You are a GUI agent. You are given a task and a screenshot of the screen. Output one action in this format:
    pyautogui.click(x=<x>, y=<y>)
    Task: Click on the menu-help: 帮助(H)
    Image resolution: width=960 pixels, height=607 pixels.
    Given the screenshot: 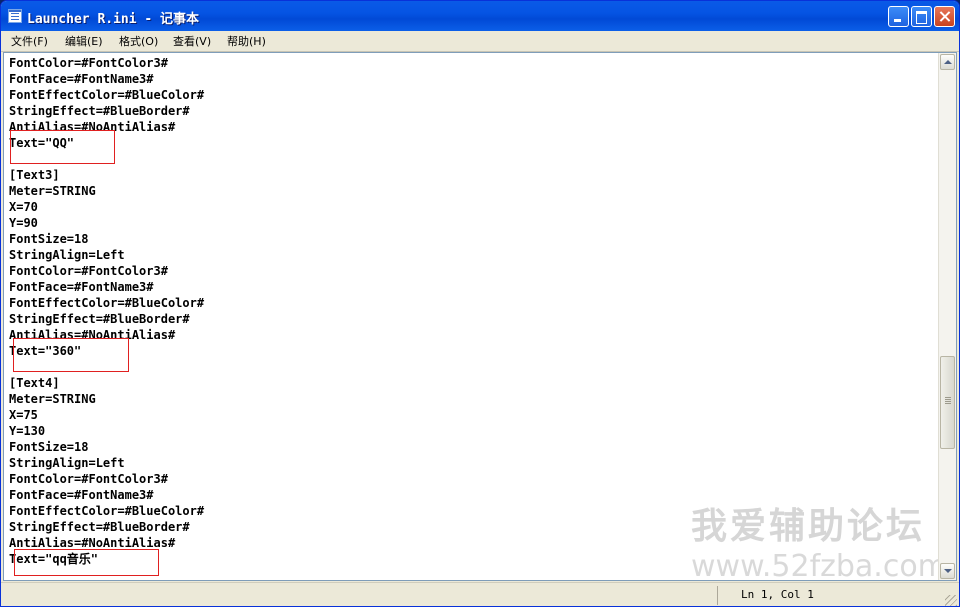 What is the action you would take?
    pyautogui.click(x=246, y=41)
    